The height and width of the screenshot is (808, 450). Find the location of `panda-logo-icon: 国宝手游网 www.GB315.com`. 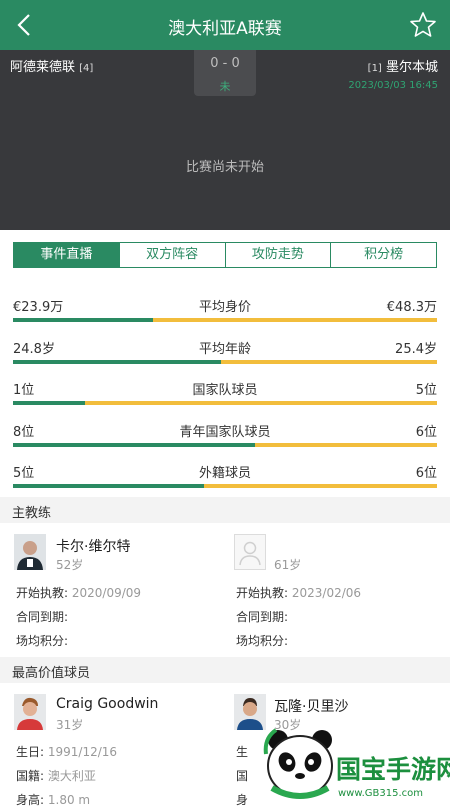

panda-logo-icon: 国宝手游网 www.GB315.com is located at coordinates (356, 763).